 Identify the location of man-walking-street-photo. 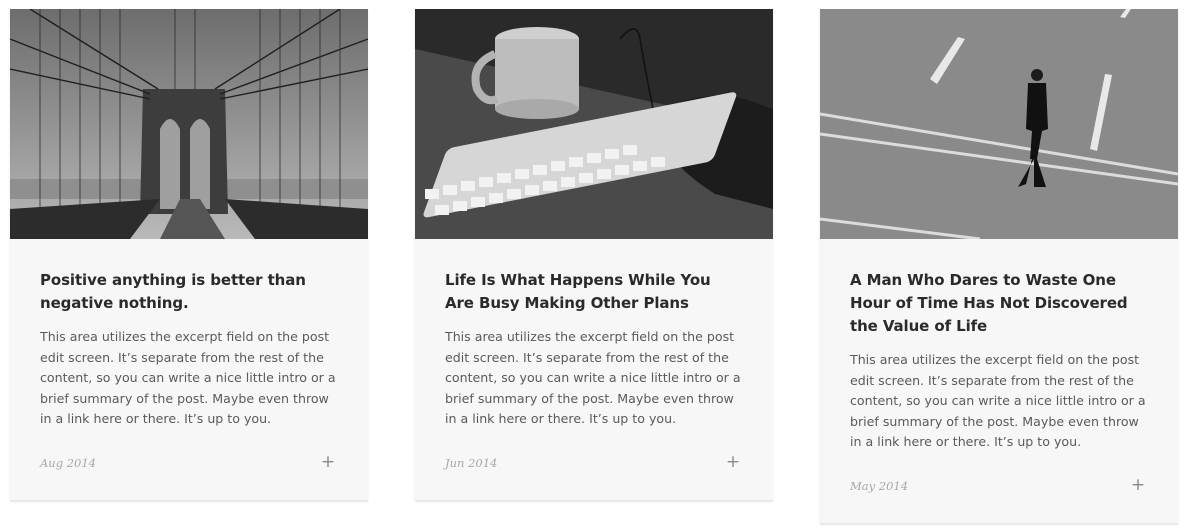
(999, 124).